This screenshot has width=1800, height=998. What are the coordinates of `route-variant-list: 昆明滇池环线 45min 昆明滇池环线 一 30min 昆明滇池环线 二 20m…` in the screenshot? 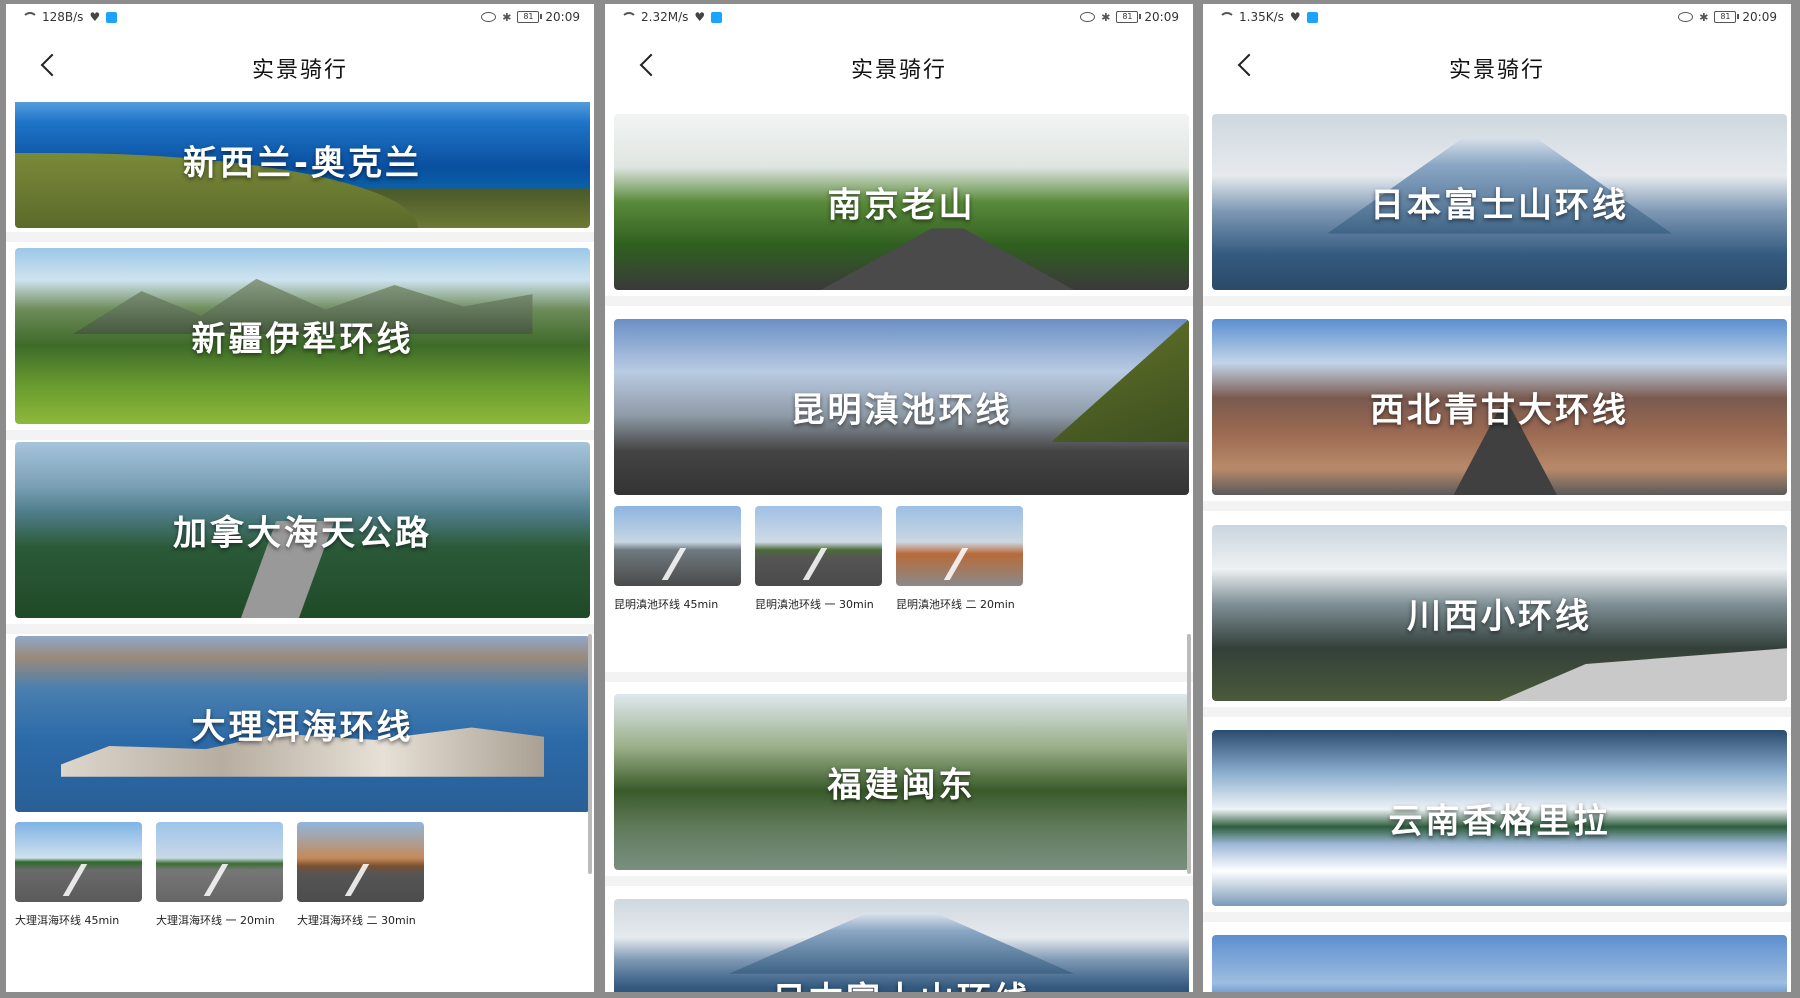 It's located at (818, 559).